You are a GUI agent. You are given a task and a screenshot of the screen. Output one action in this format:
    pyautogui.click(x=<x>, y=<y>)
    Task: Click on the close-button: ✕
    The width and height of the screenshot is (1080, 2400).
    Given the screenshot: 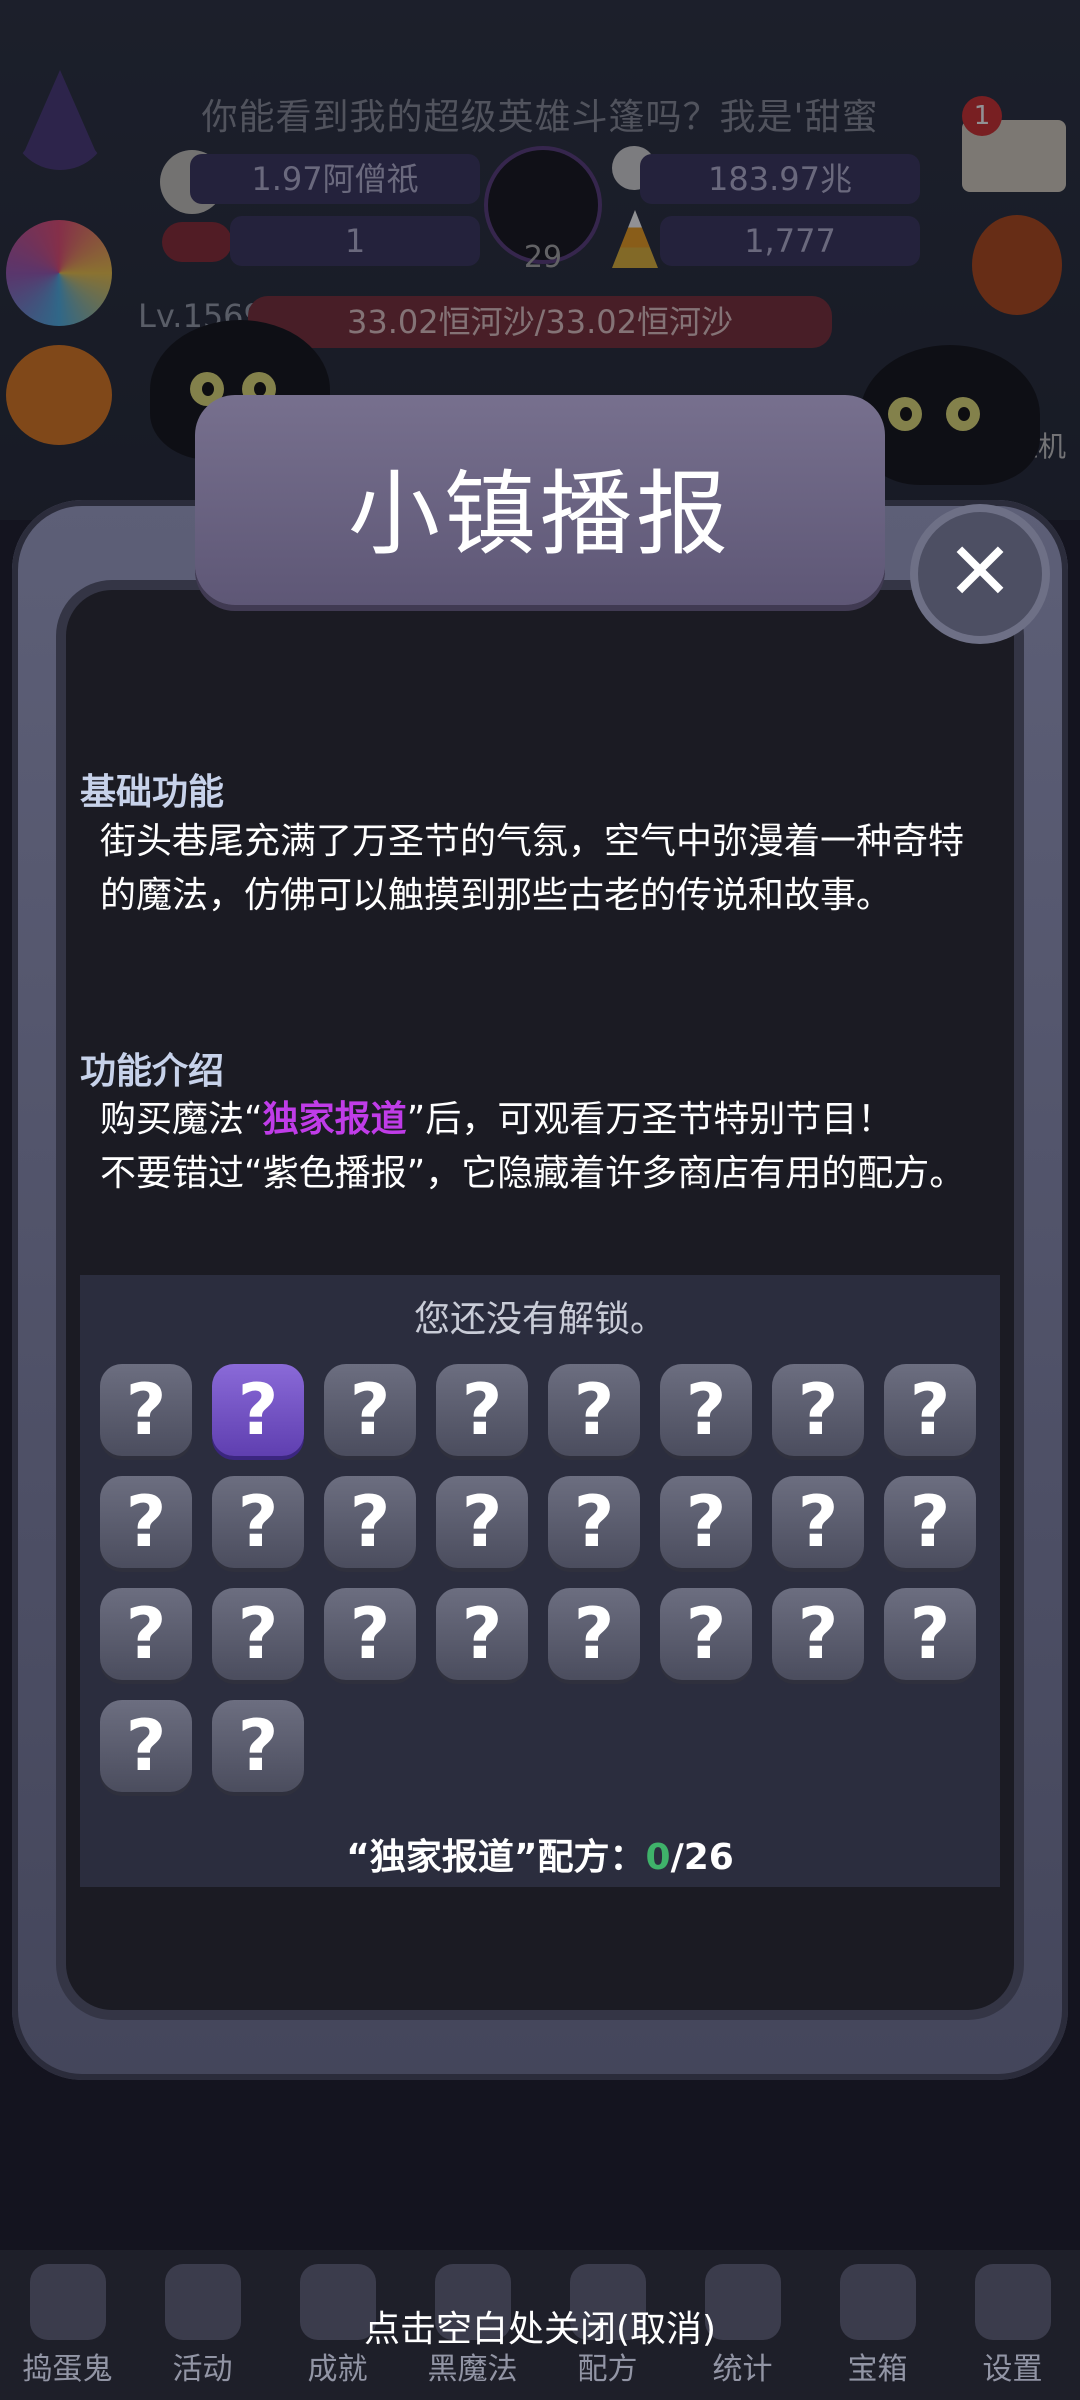 What is the action you would take?
    pyautogui.click(x=980, y=574)
    